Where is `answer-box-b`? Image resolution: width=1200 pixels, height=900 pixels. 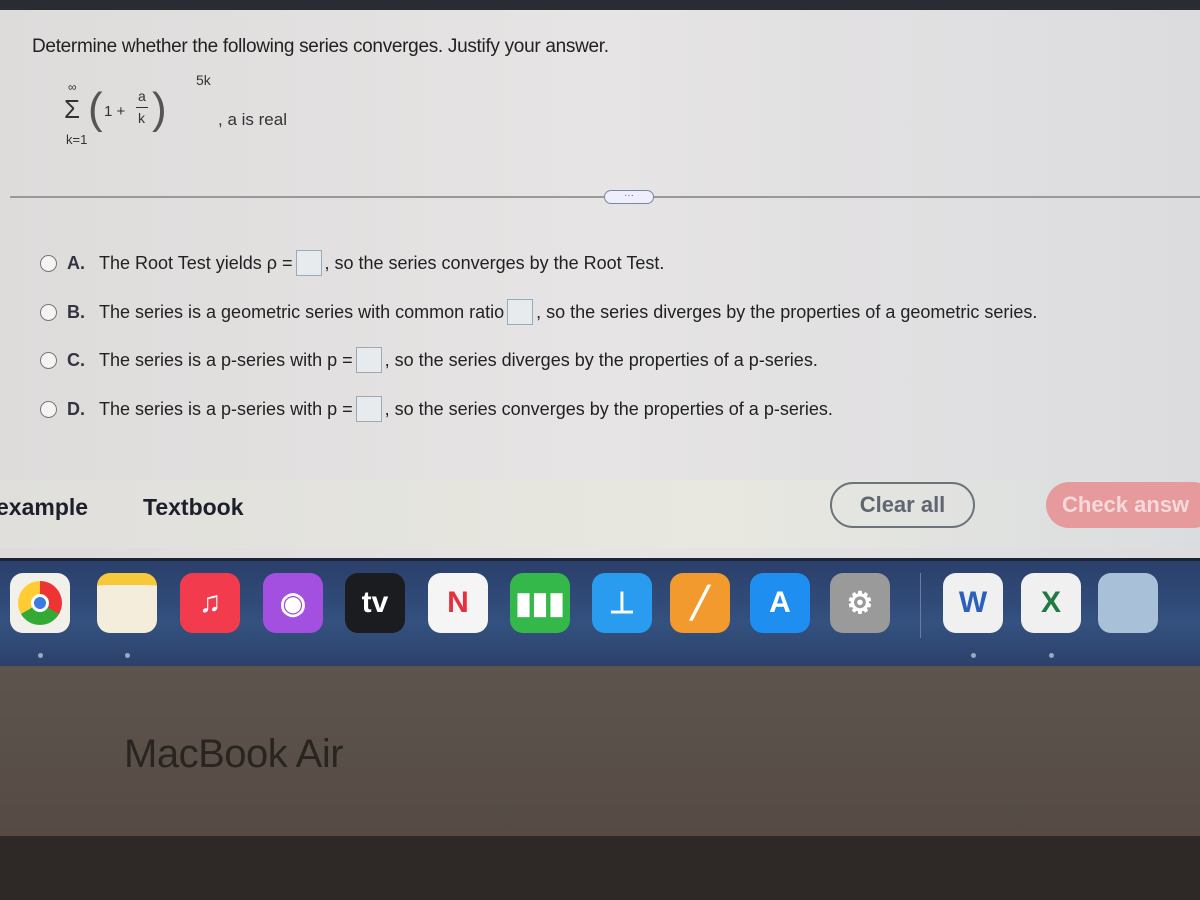 answer-box-b is located at coordinates (520, 312).